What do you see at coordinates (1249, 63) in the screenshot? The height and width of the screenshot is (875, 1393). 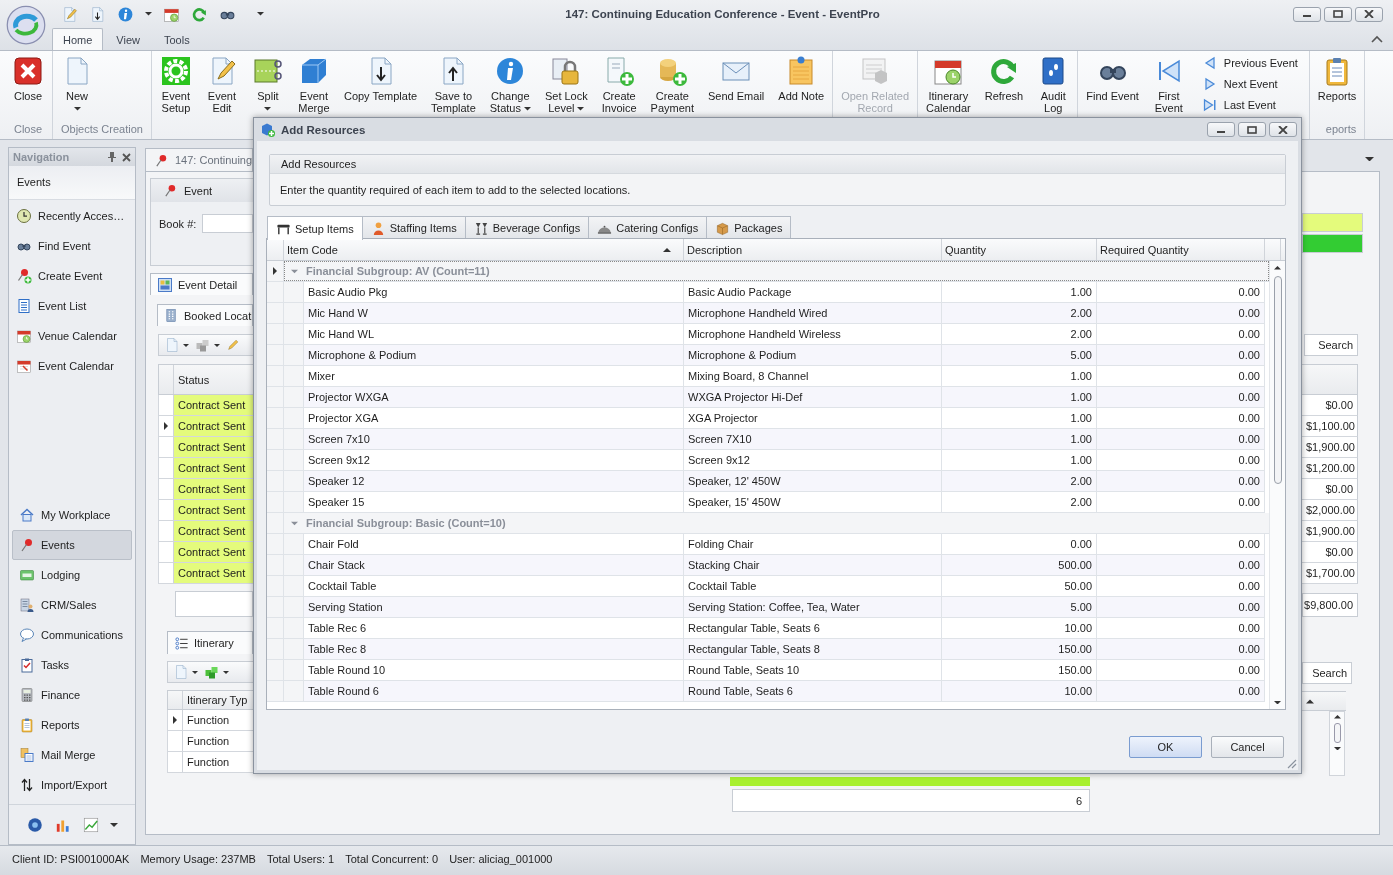 I see `ribbon-button: Previous Event` at bounding box center [1249, 63].